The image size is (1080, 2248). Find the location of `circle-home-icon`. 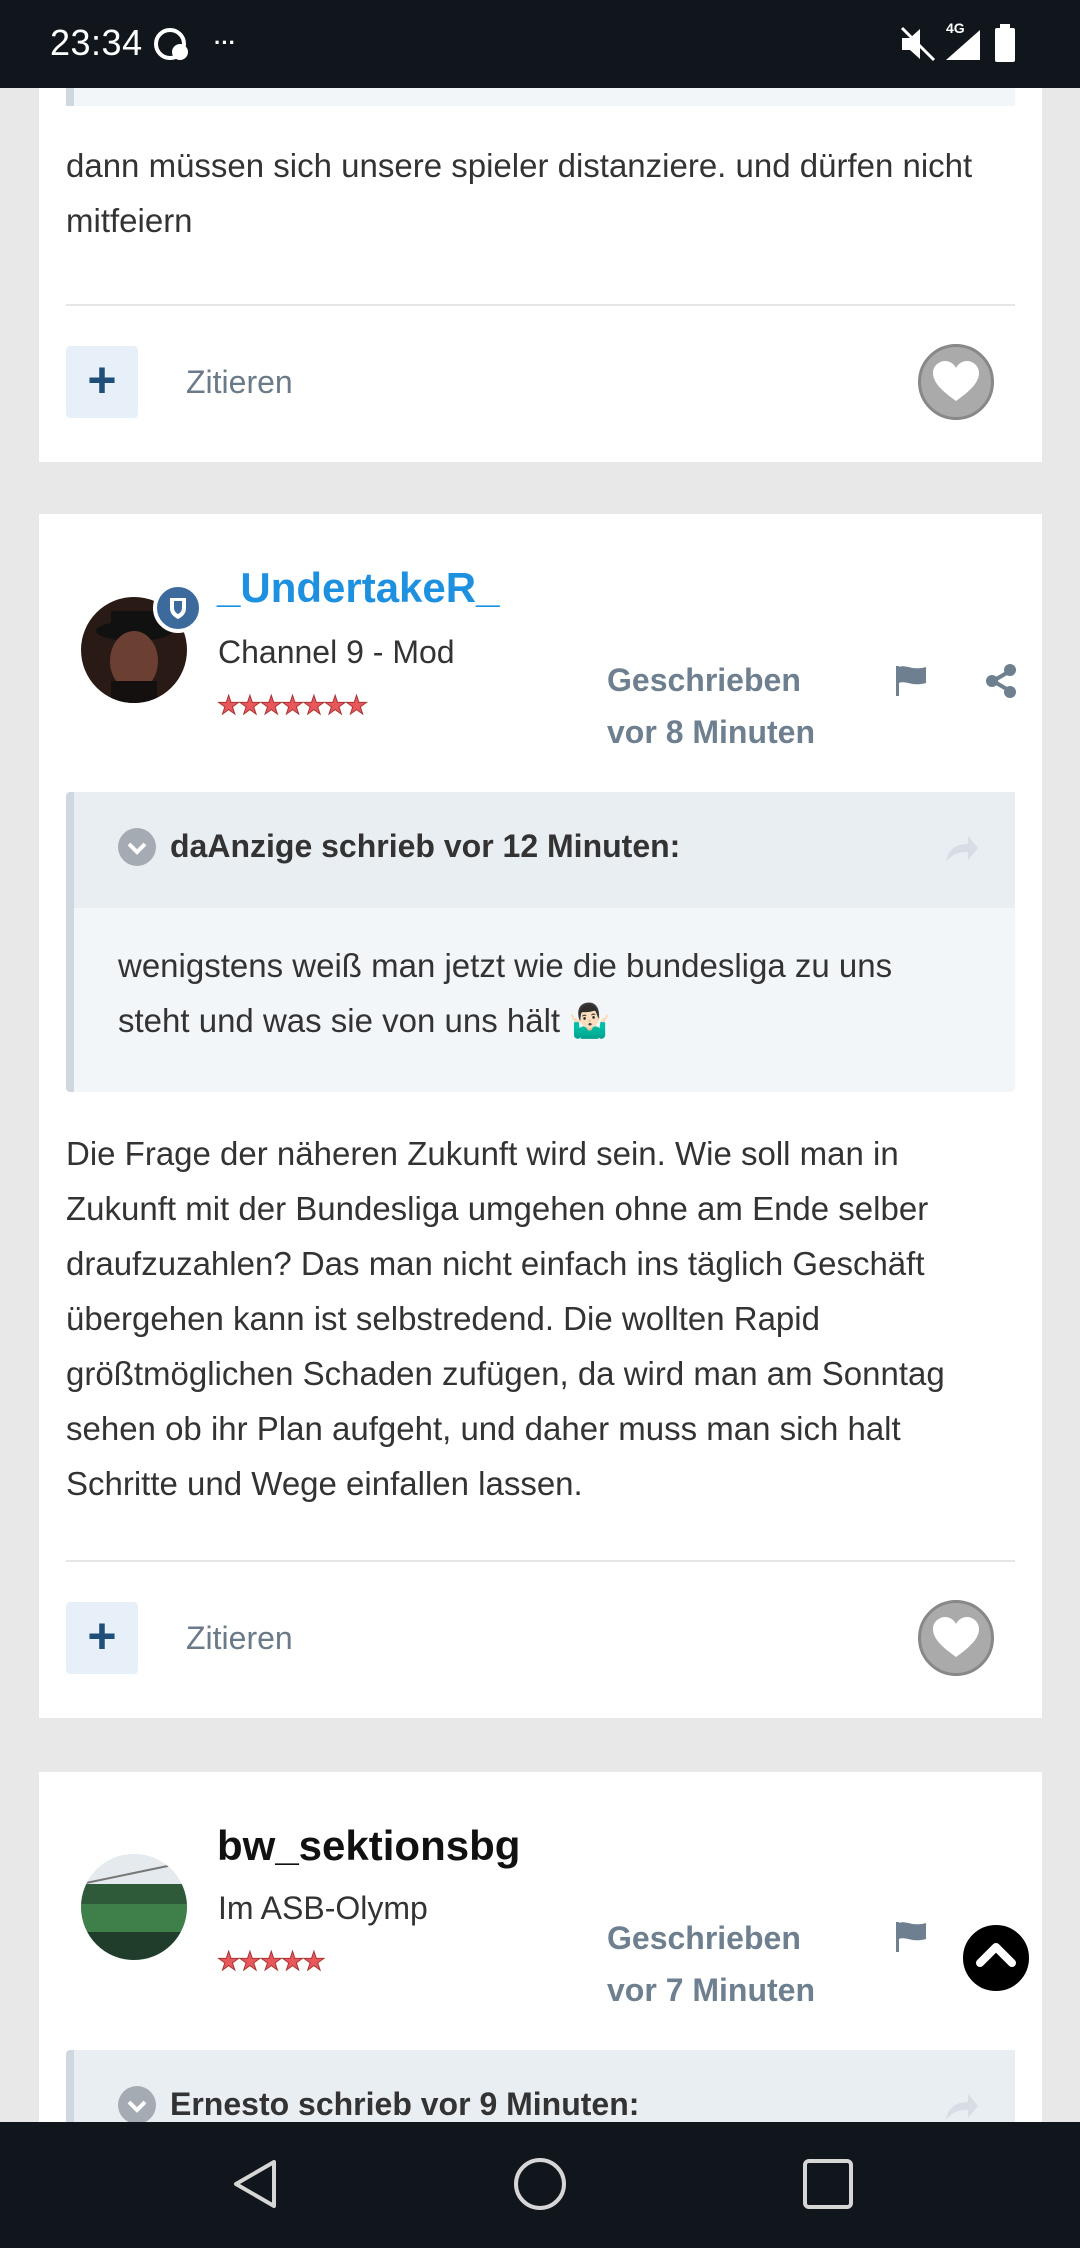

circle-home-icon is located at coordinates (540, 2184).